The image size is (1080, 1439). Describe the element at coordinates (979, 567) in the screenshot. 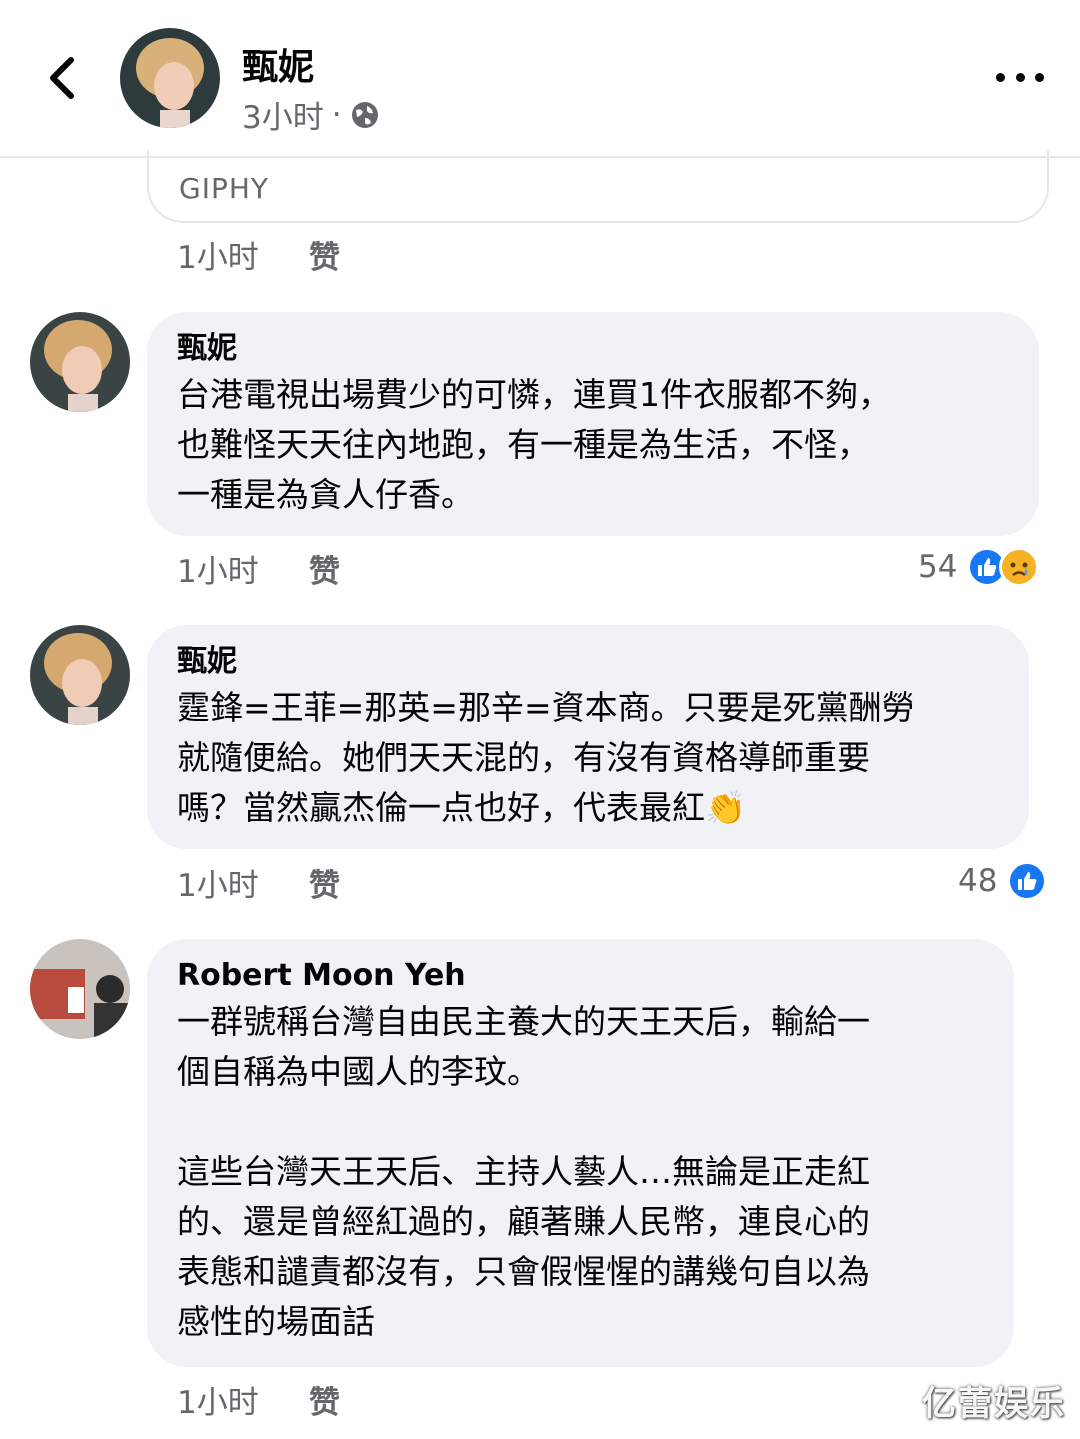

I see `reaction-summary: 54` at that location.